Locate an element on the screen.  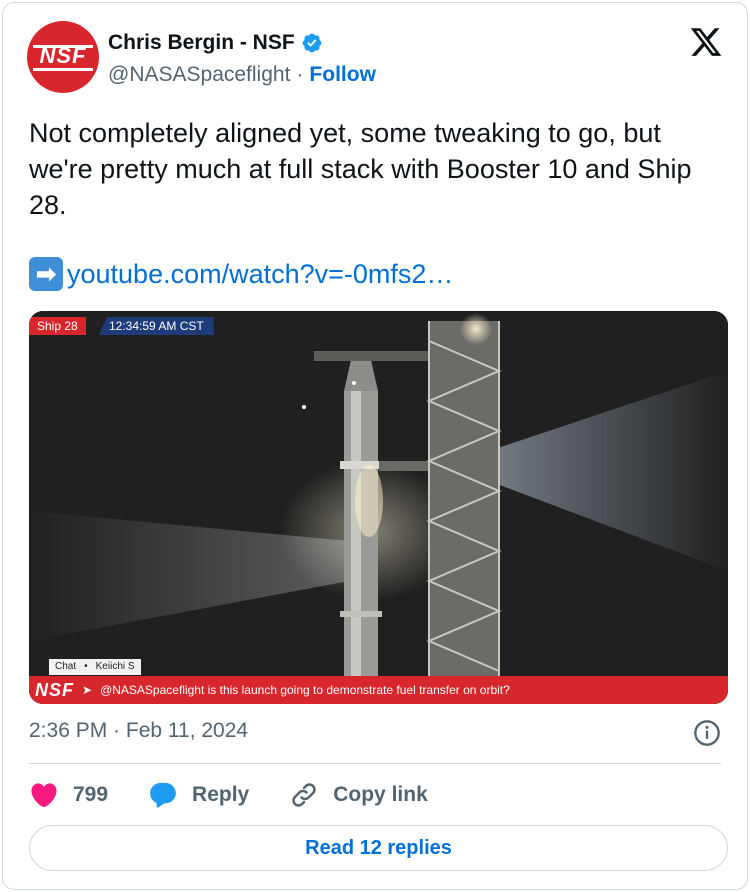
copy-link-button: Copy link is located at coordinates (358, 795).